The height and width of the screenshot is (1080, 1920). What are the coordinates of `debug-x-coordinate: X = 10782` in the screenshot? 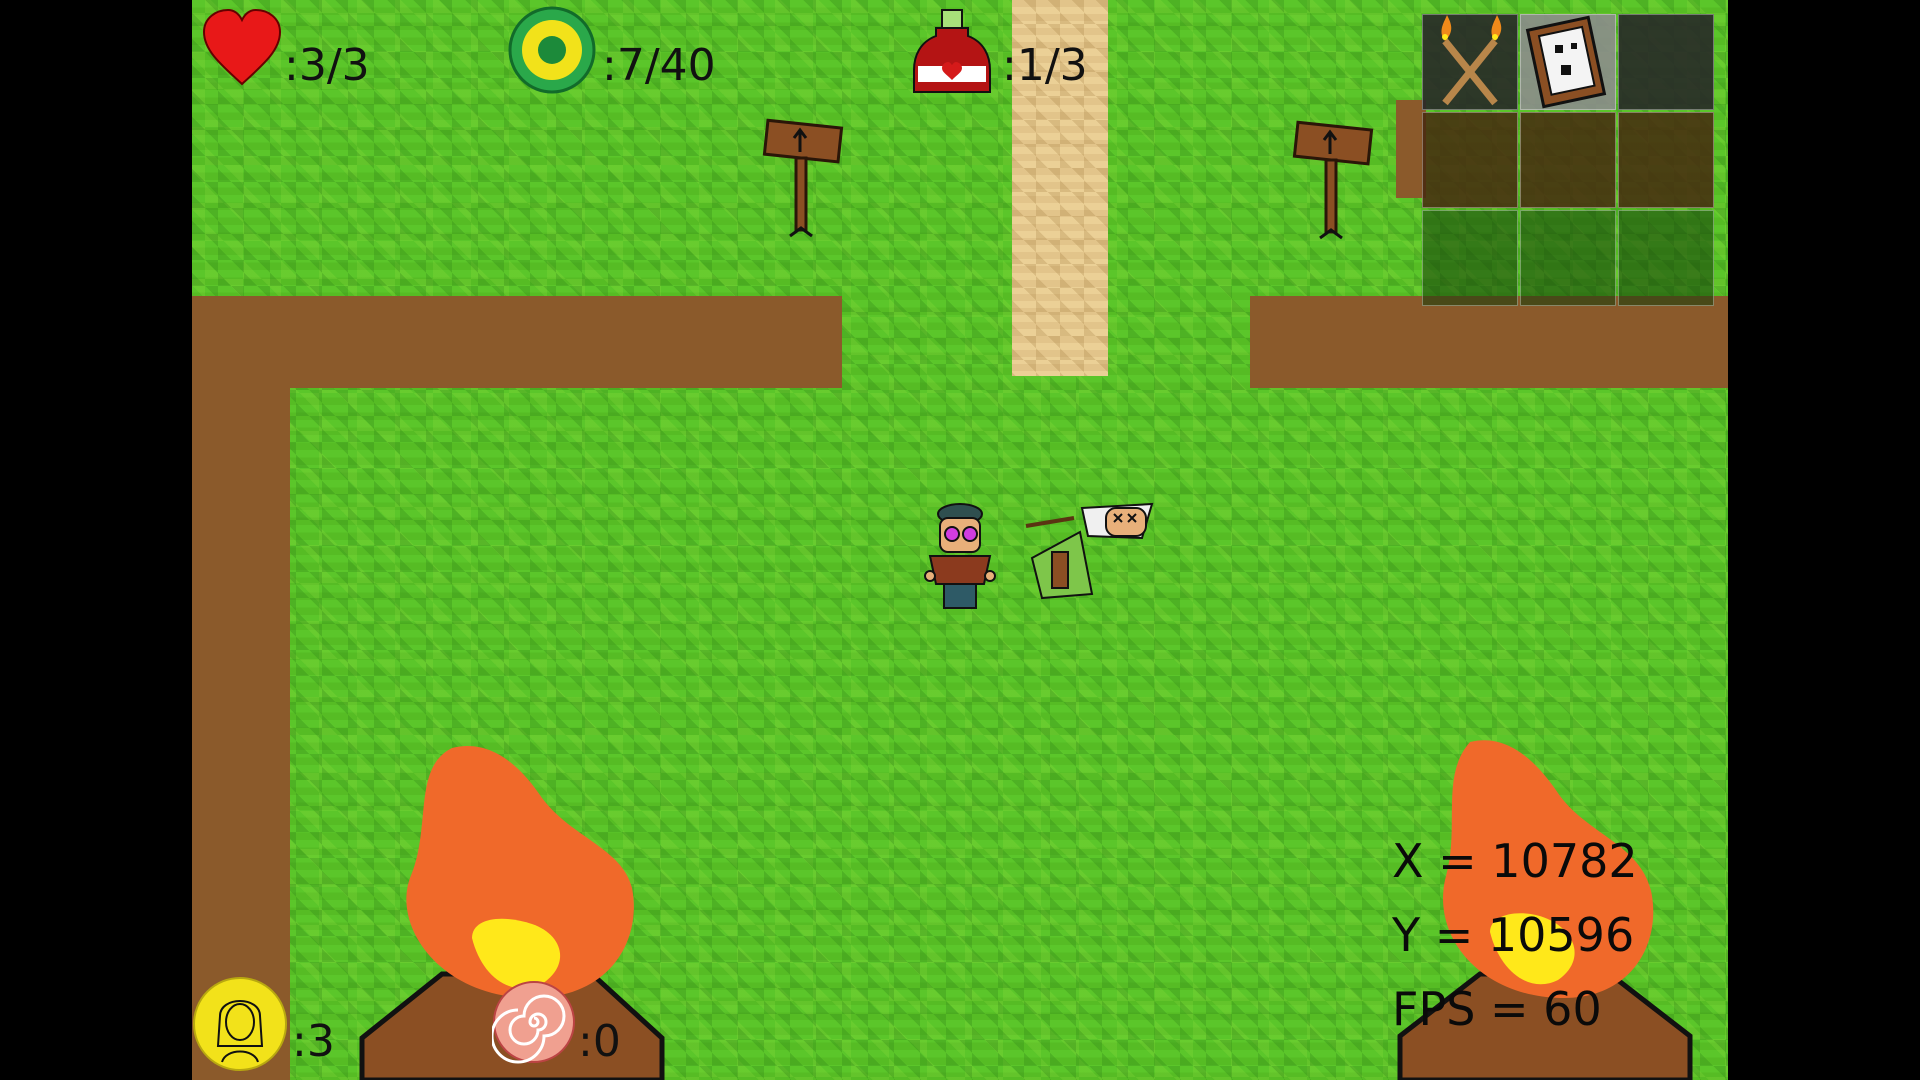 It's located at (1515, 861).